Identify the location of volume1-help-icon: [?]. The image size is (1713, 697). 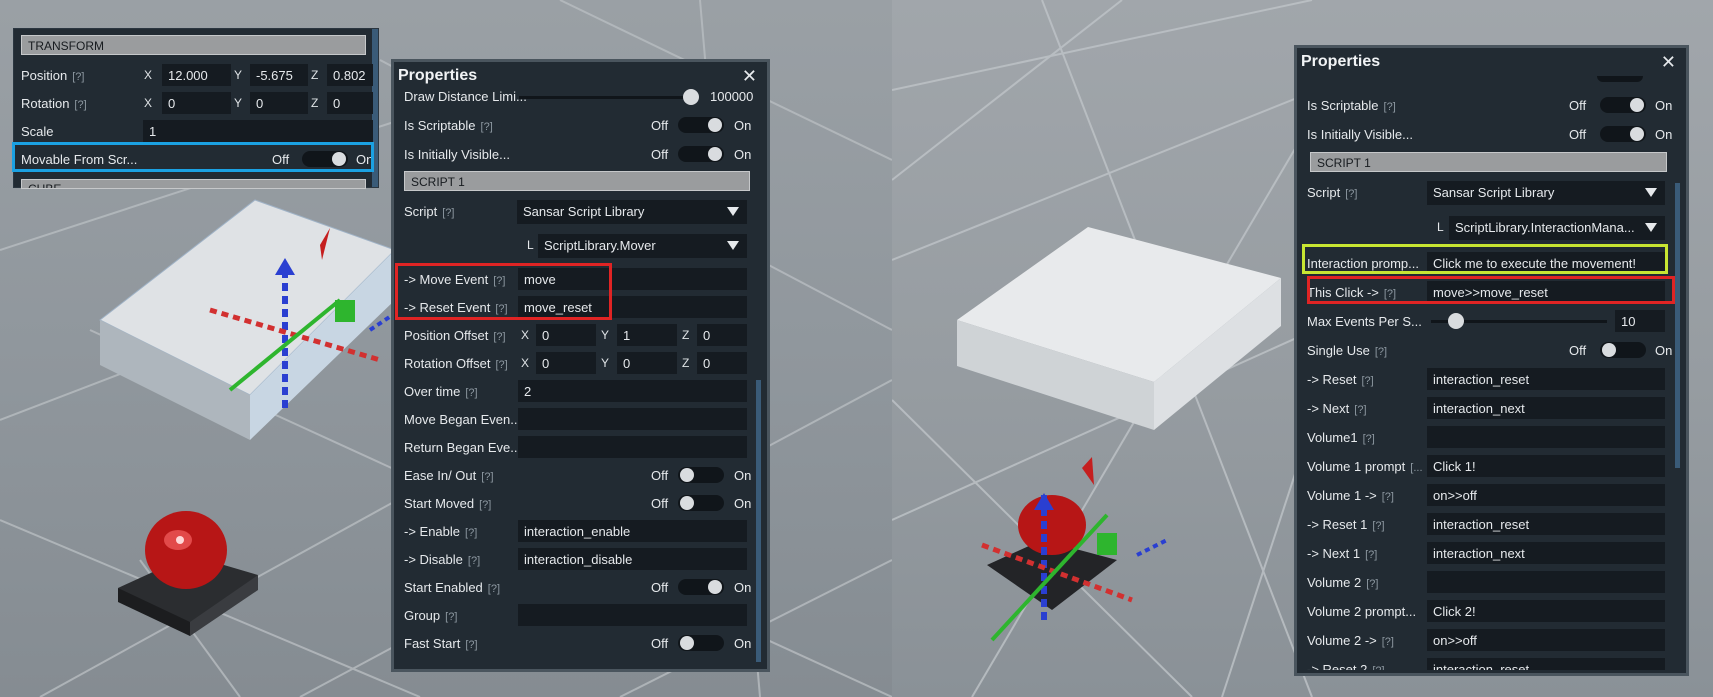
(1369, 439).